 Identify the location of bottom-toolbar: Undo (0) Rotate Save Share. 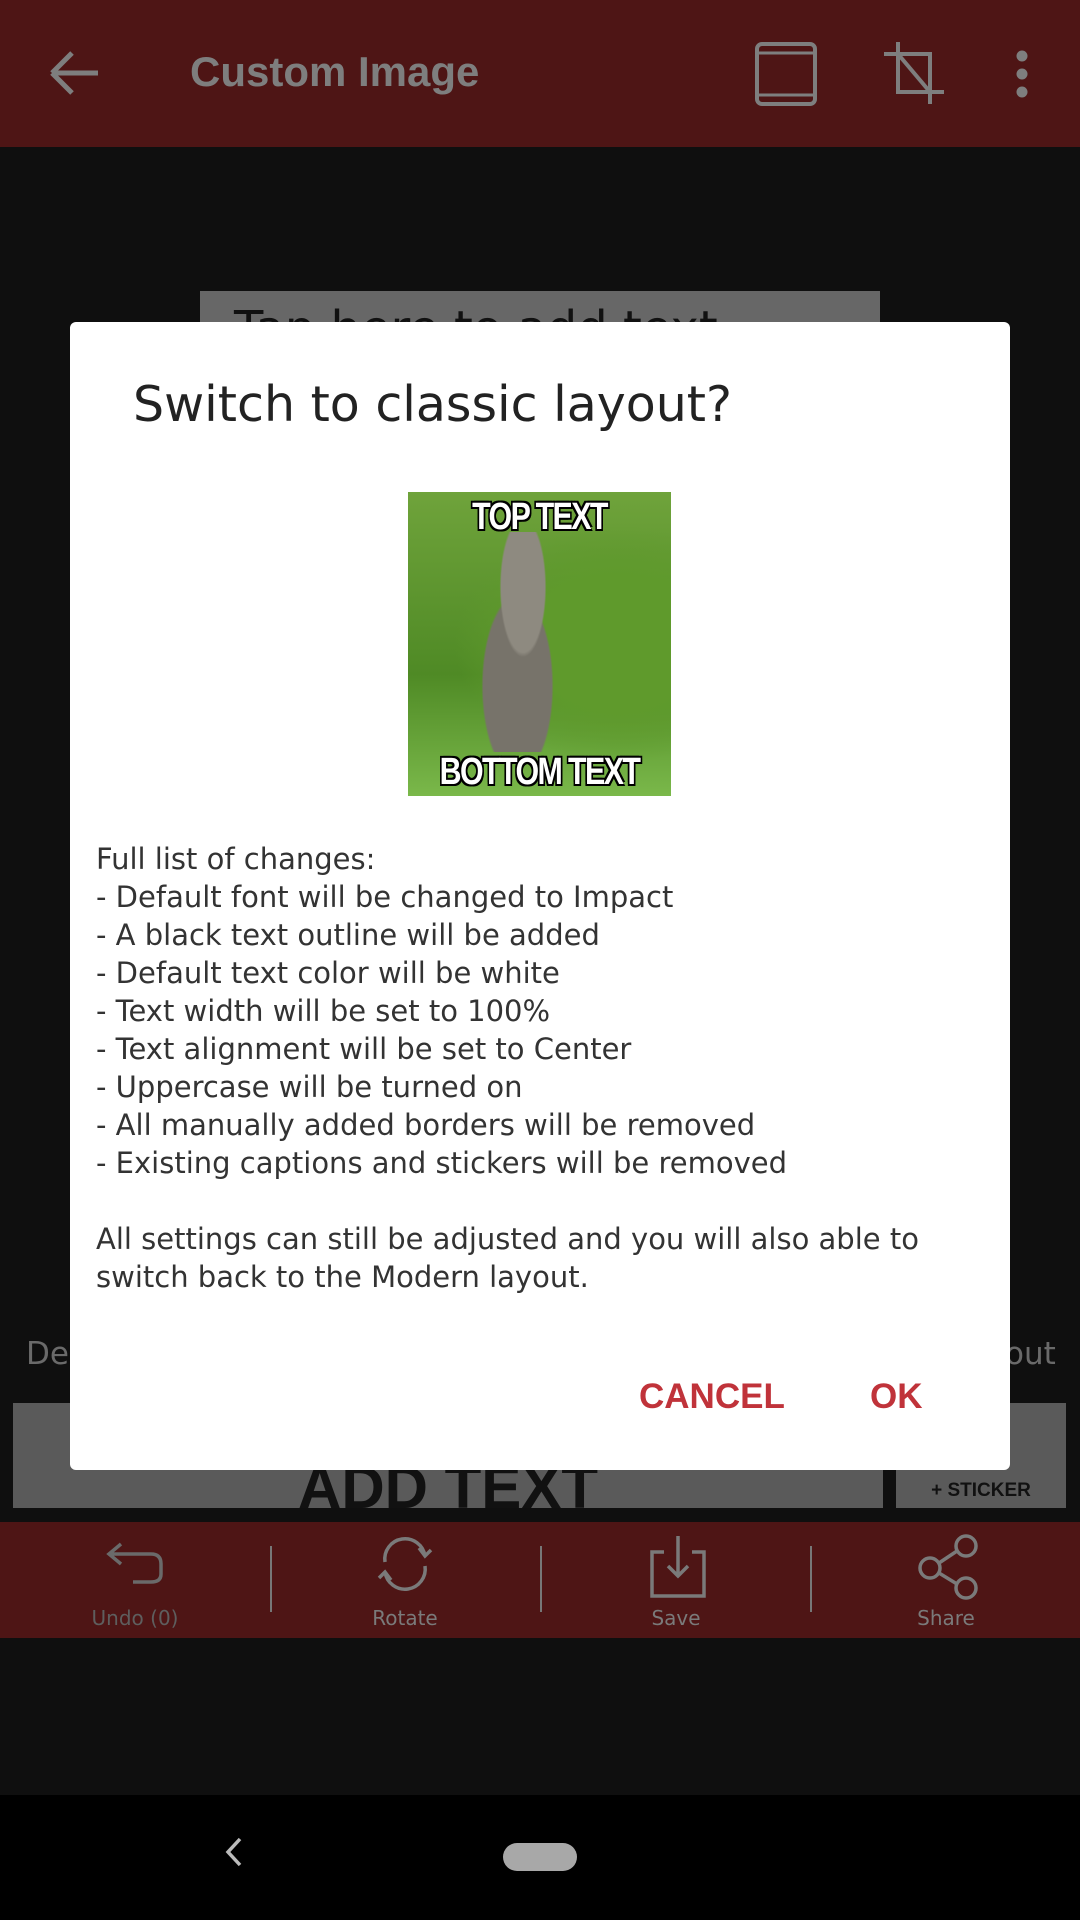
(540, 1580).